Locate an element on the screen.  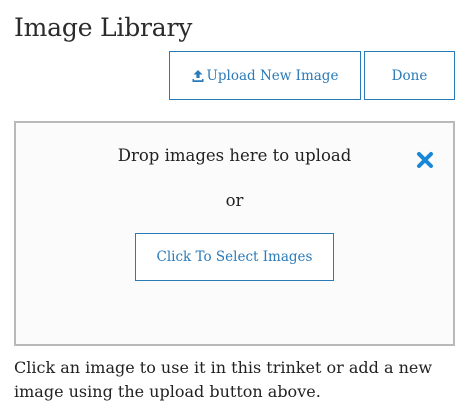
close-icon is located at coordinates (425, 160).